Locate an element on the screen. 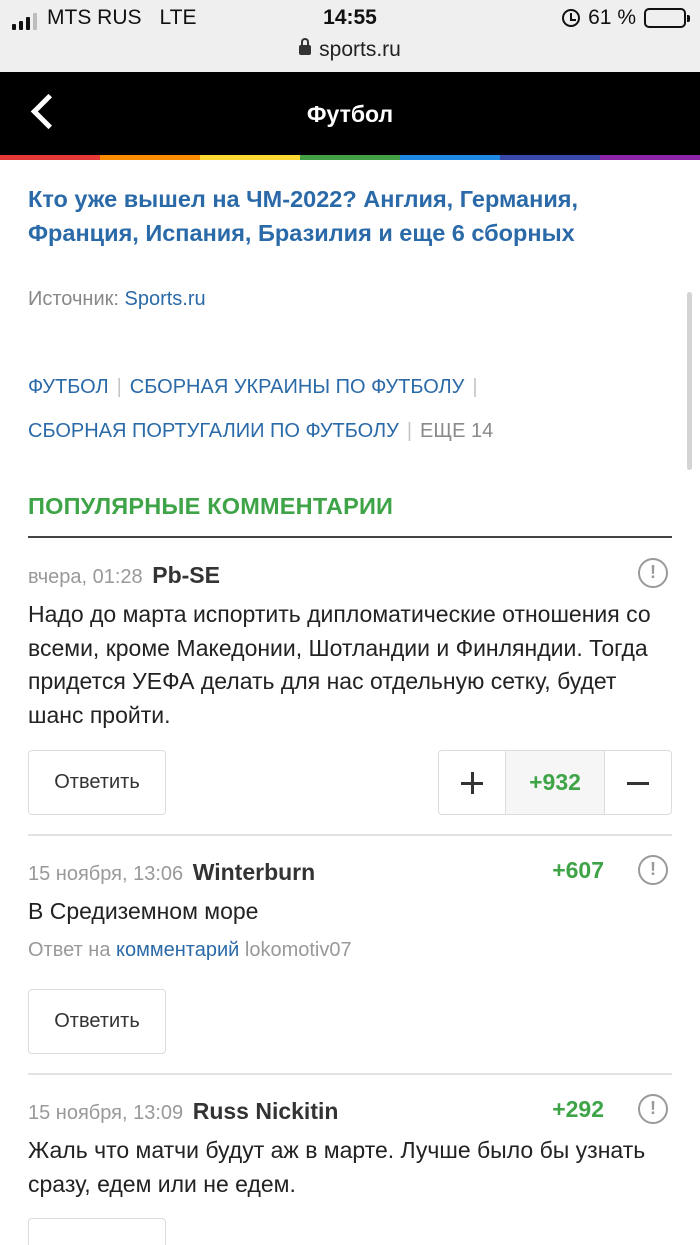 The image size is (700, 1245). app-header: Футбол is located at coordinates (350, 113).